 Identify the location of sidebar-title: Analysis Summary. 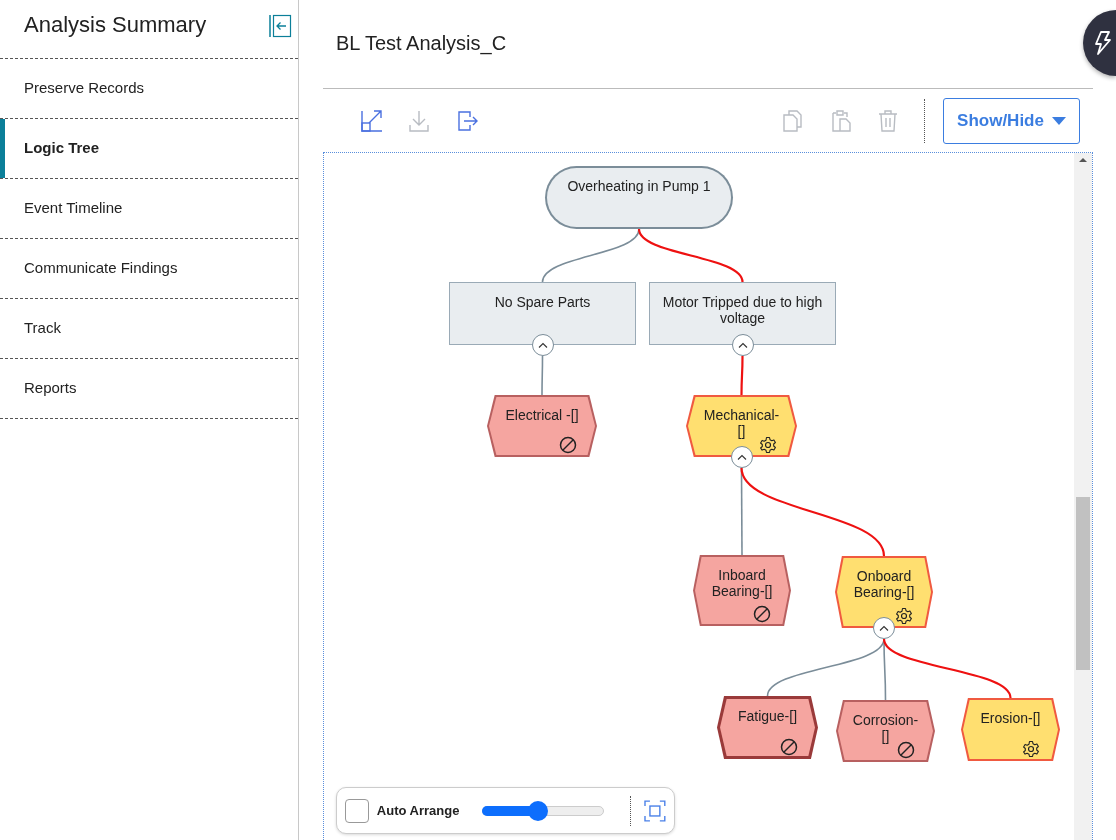
(115, 25).